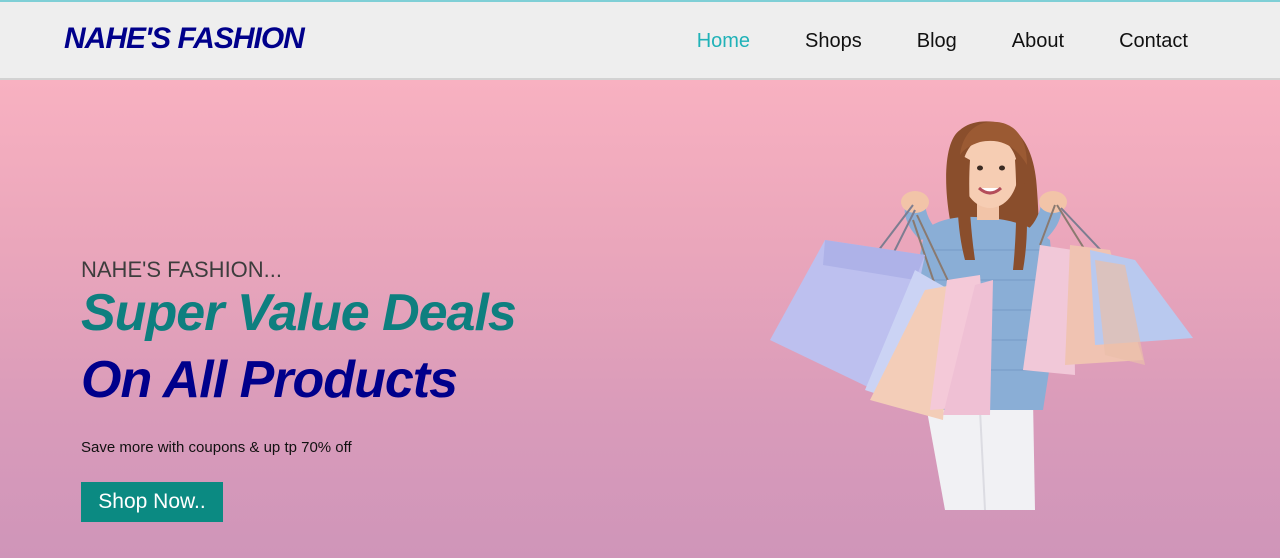  Describe the element at coordinates (723, 41) in the screenshot. I see `nav-home-link: Home` at that location.